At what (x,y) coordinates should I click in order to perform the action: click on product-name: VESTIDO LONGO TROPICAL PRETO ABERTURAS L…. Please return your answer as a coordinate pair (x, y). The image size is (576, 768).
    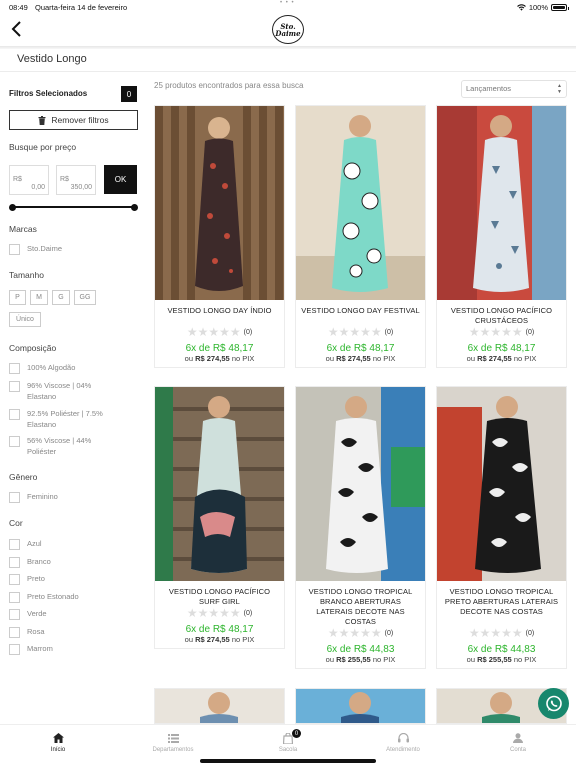
    Looking at the image, I should click on (501, 607).